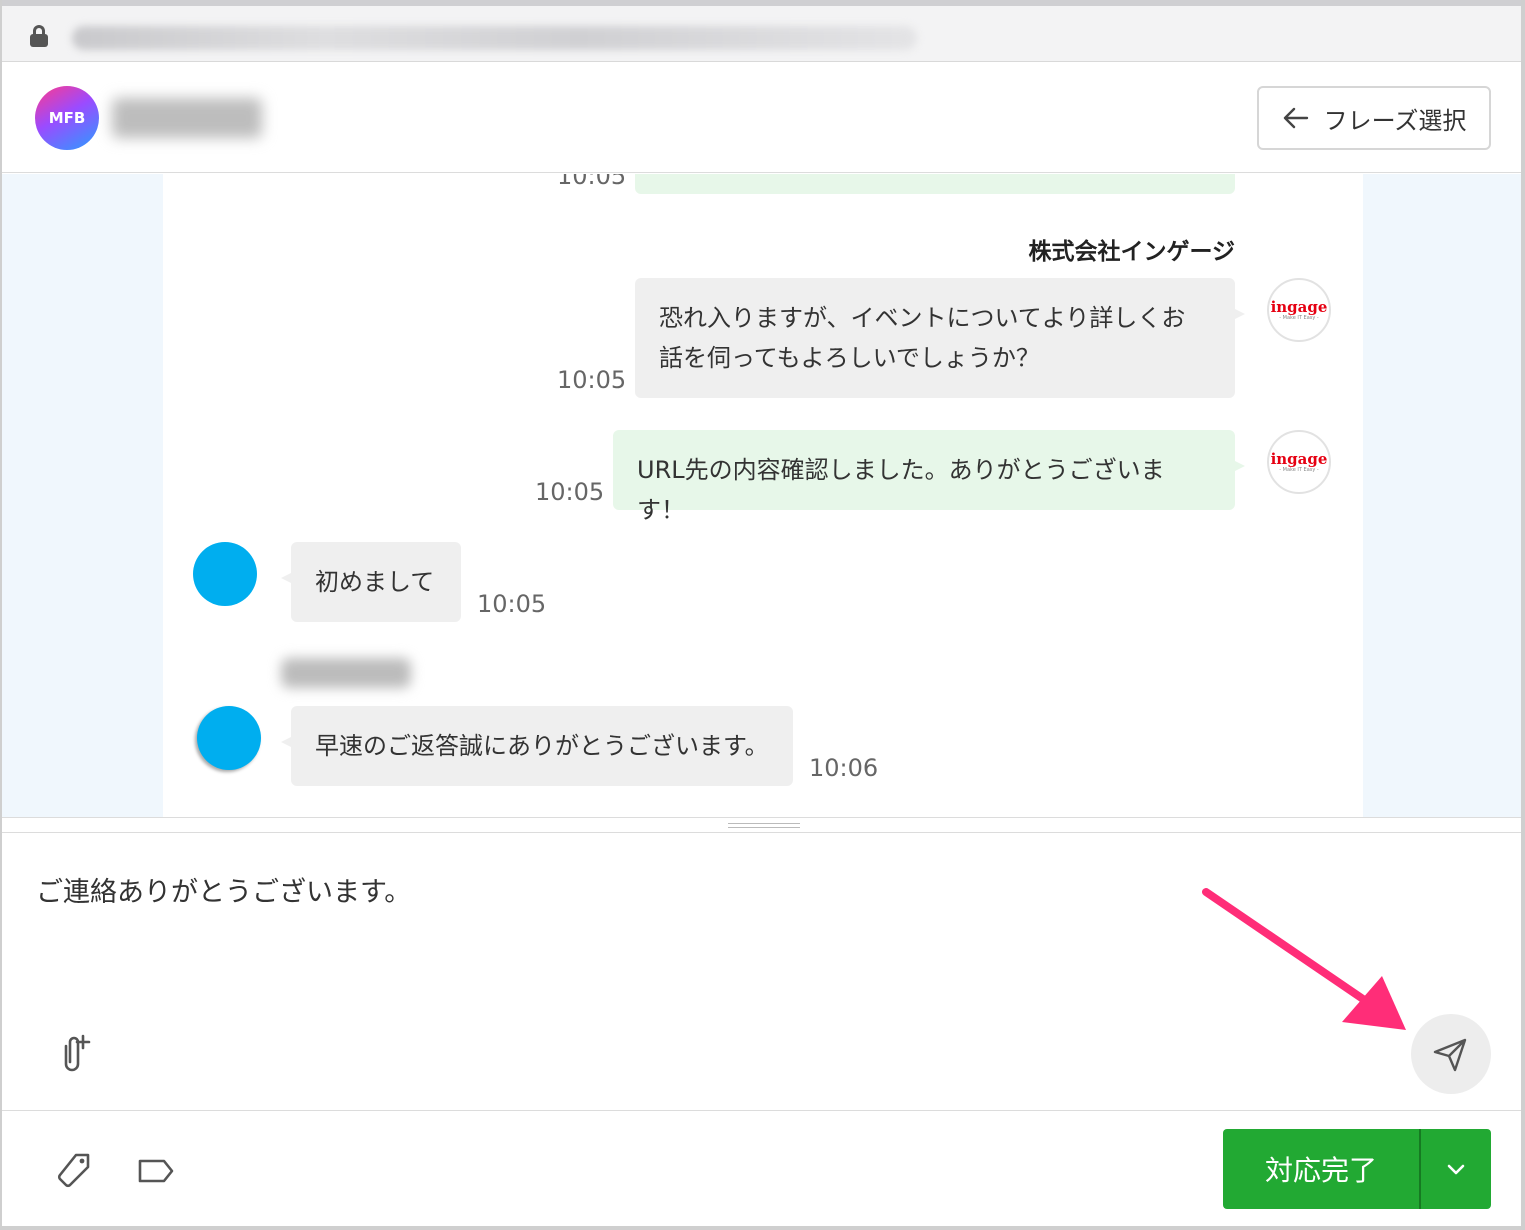 The height and width of the screenshot is (1230, 1525). I want to click on action-footer: 対応完了, so click(761, 1168).